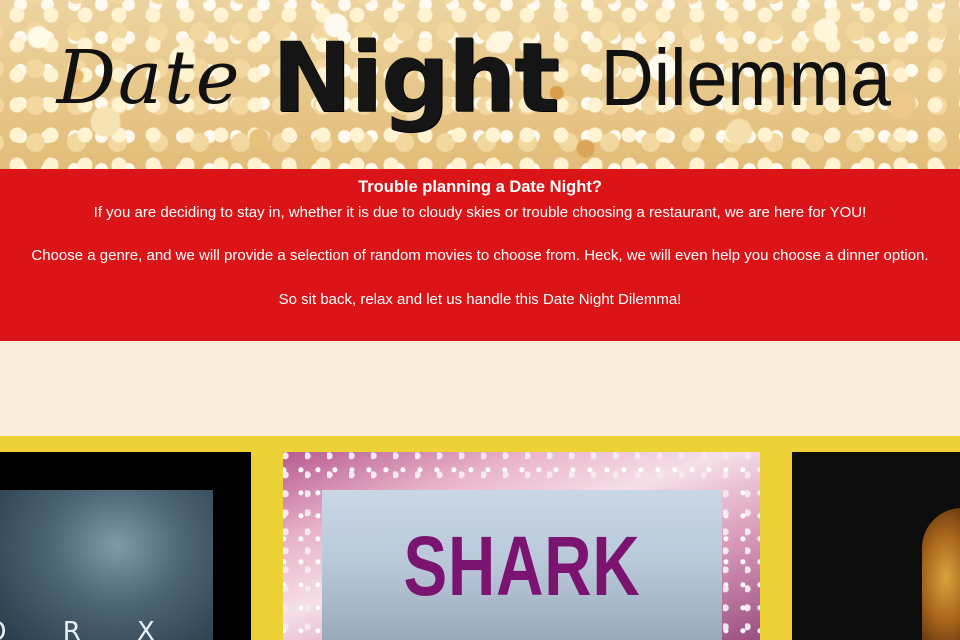 Image resolution: width=960 pixels, height=640 pixels. I want to click on movie-poster-1: O R X, so click(106, 565).